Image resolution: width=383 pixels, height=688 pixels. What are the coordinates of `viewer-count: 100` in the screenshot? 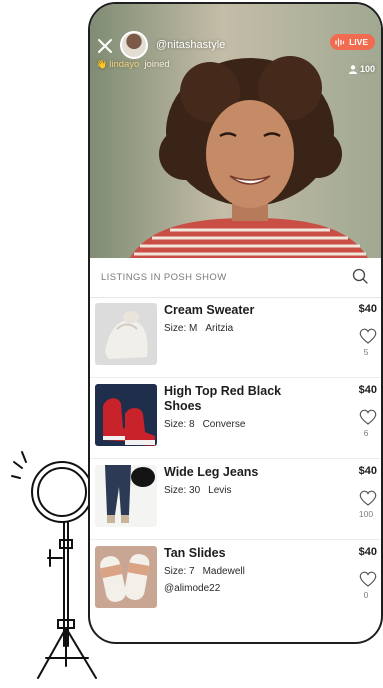 It's located at (361, 69).